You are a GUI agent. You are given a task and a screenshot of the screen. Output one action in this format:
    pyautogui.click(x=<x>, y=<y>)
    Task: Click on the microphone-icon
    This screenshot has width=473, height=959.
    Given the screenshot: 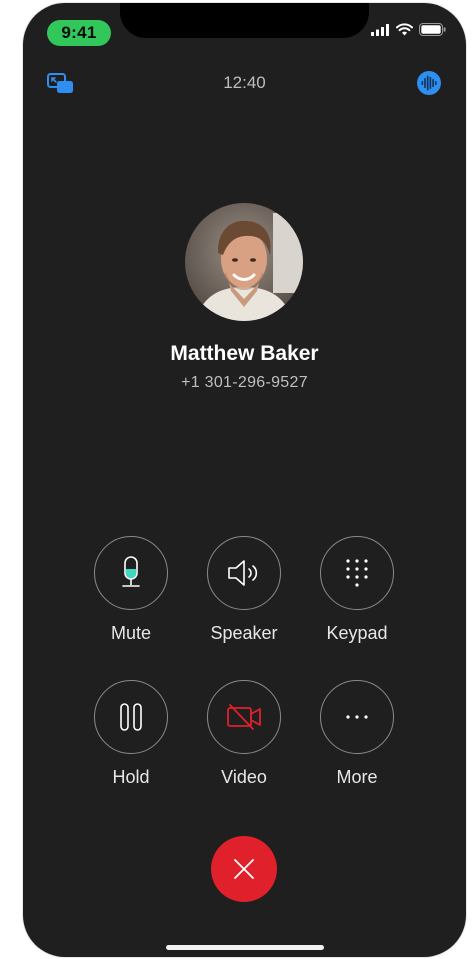 What is the action you would take?
    pyautogui.click(x=131, y=571)
    